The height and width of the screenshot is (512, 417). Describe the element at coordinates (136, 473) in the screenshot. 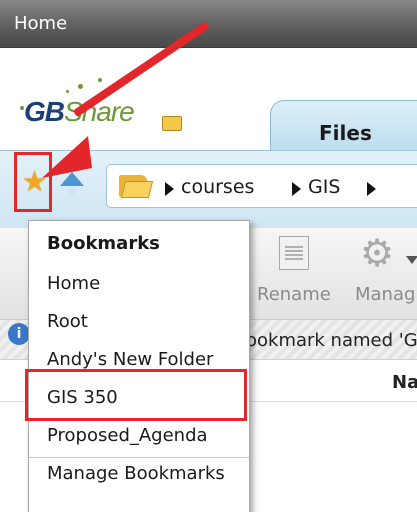

I see `manage-bookmarks-item: Manage Bookmarks` at that location.